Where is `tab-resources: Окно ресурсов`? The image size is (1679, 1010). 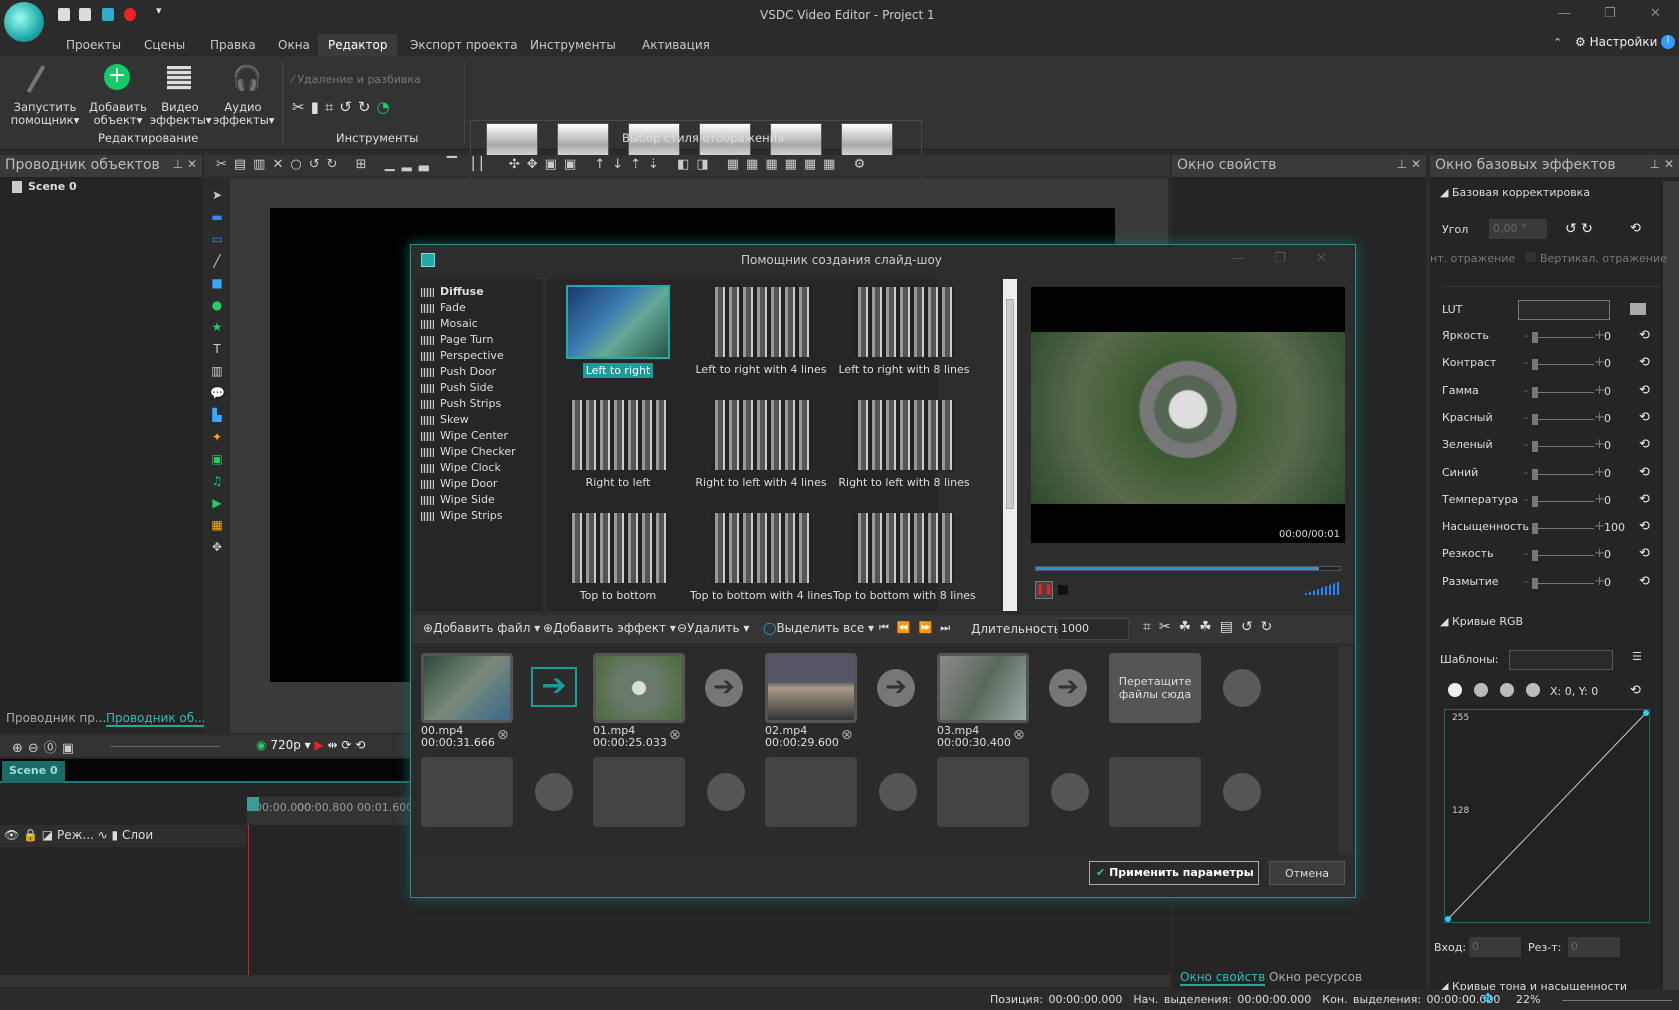 tab-resources: Окно ресурсов is located at coordinates (1315, 977).